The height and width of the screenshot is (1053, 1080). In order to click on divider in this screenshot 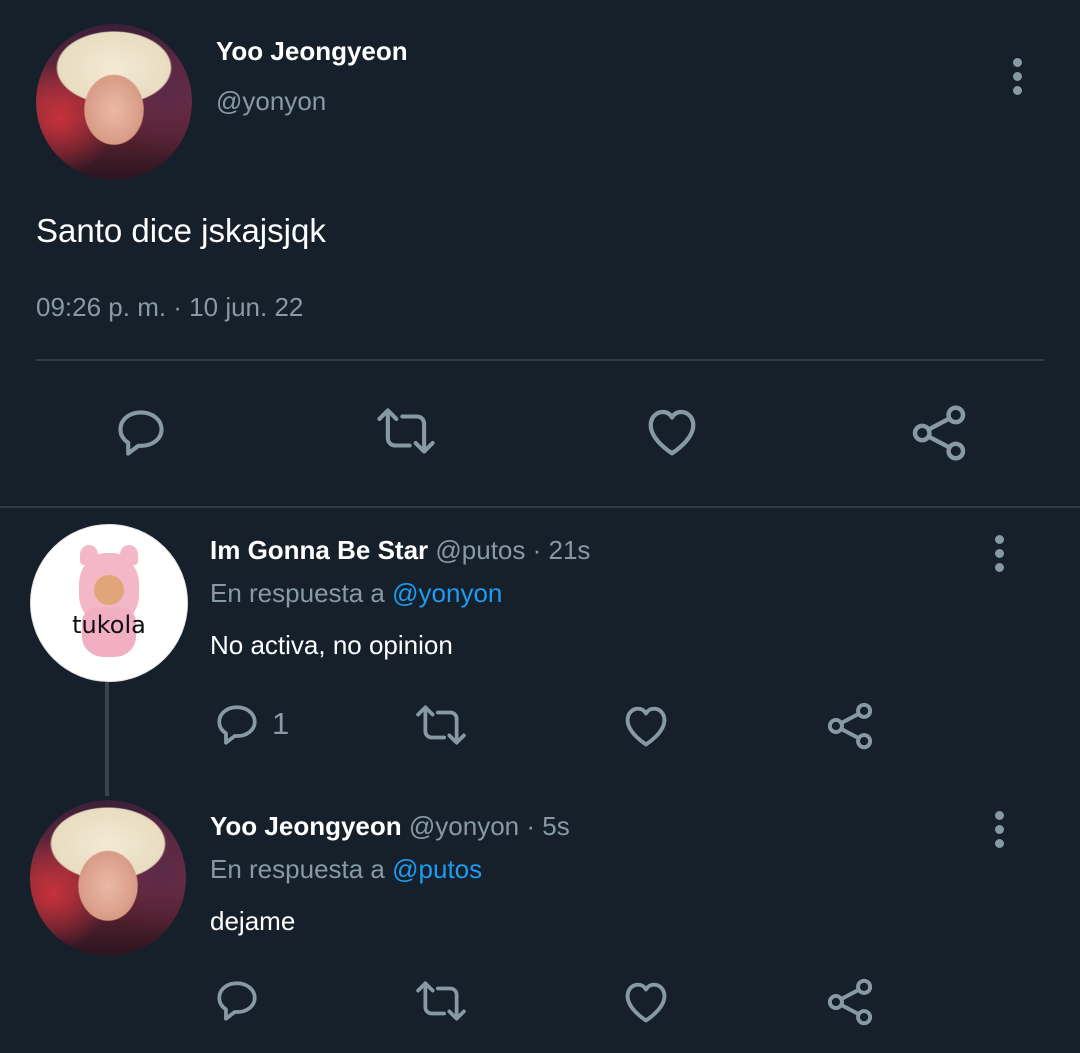, I will do `click(540, 360)`.